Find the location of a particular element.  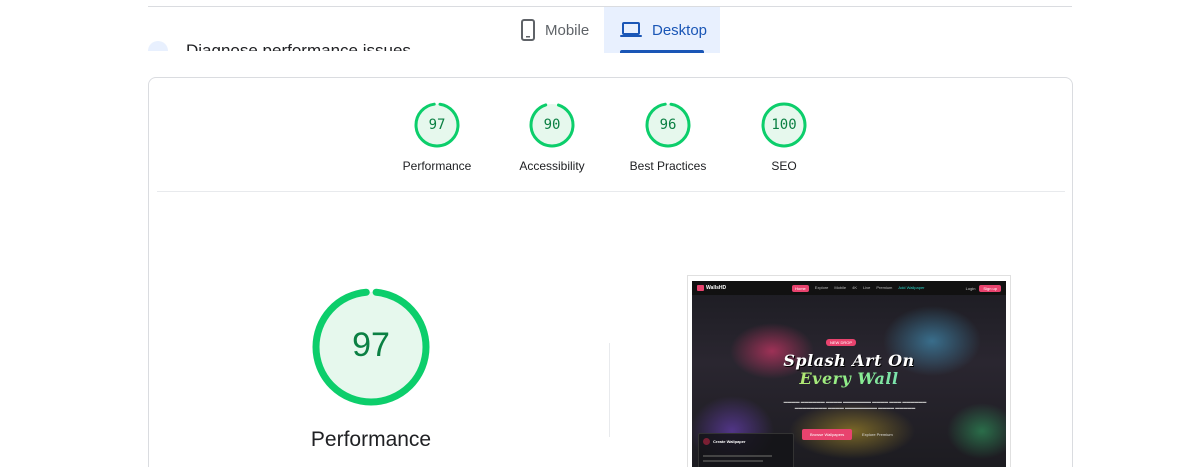

preview-nav-link: 4K is located at coordinates (855, 287).